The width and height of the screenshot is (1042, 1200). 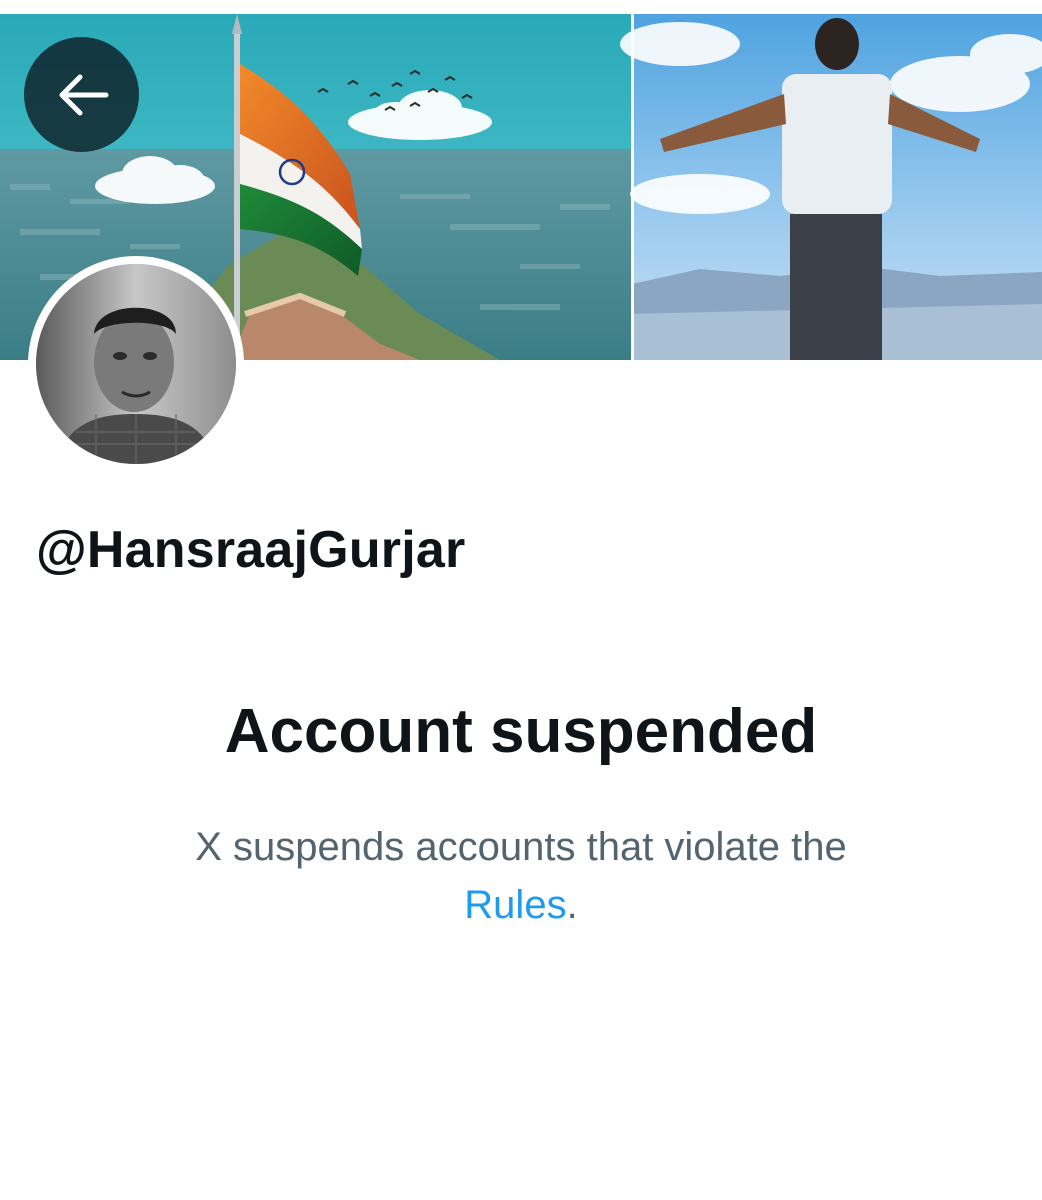 What do you see at coordinates (251, 550) in the screenshot?
I see `profile-handle: @HansraajGurjar` at bounding box center [251, 550].